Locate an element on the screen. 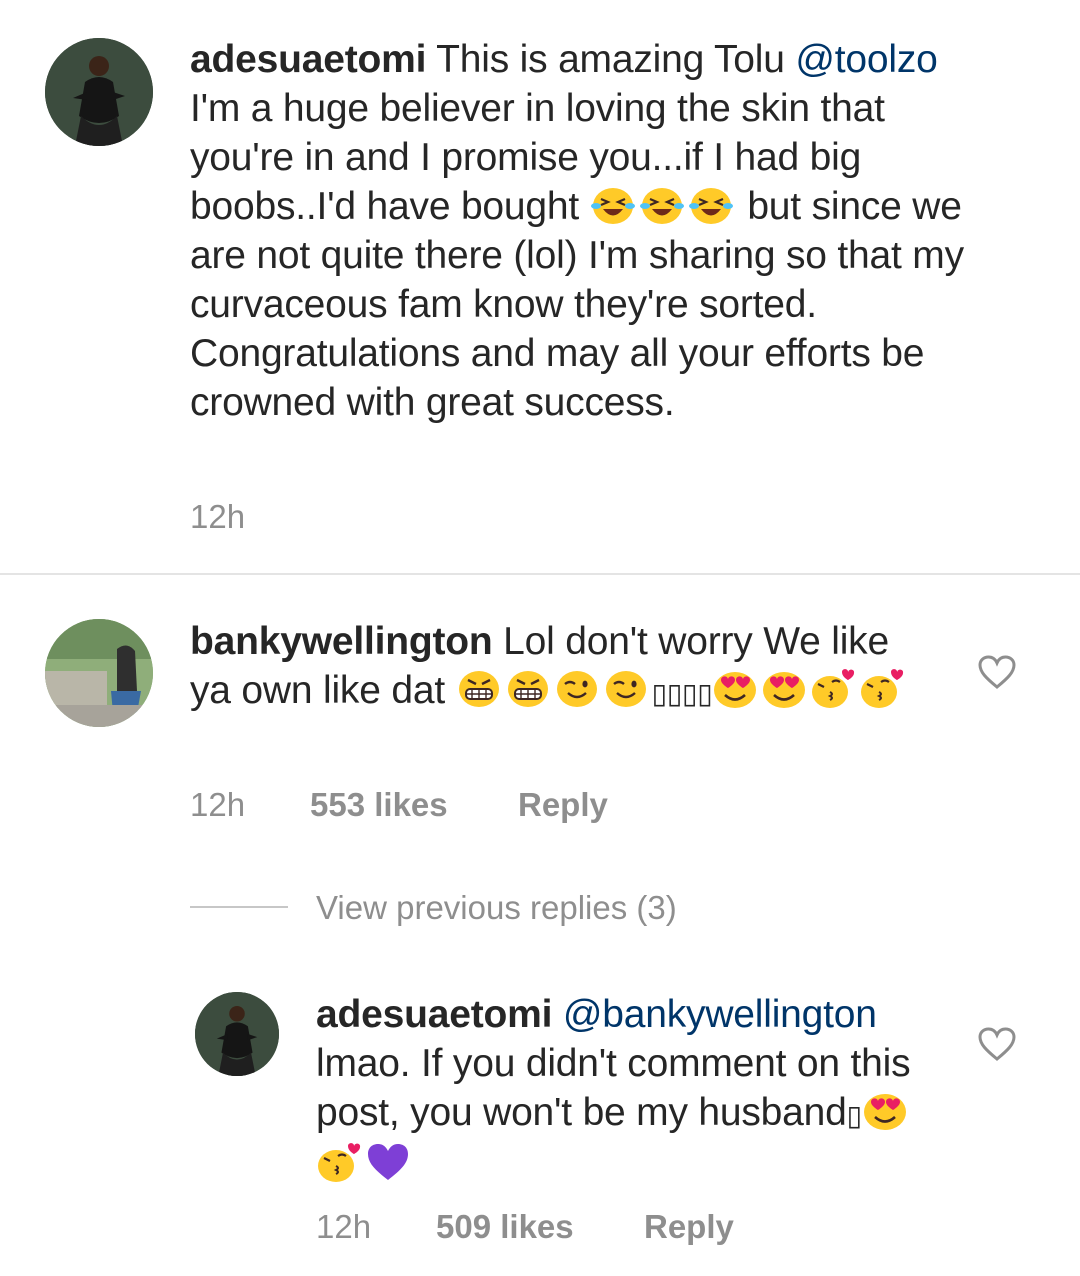 The height and width of the screenshot is (1276, 1080). likes-count-button: 509 likes is located at coordinates (505, 1227).